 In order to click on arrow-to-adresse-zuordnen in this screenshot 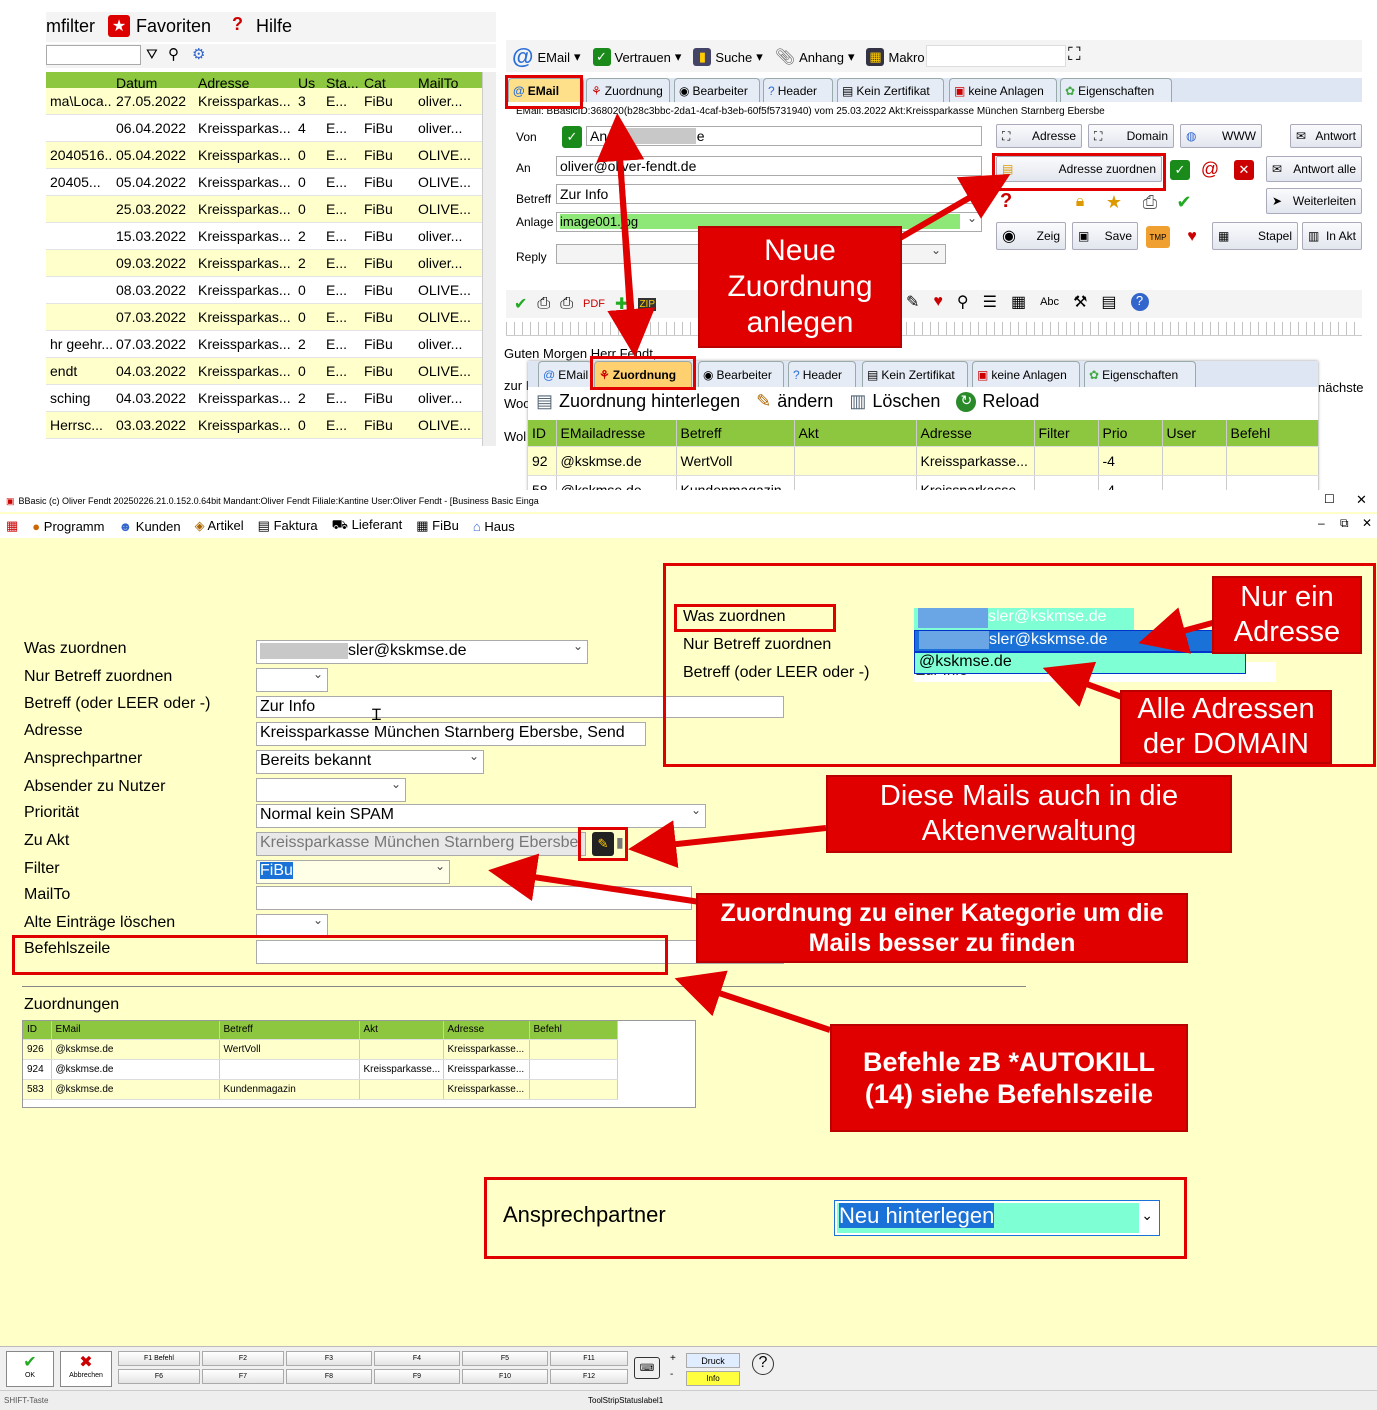, I will do `click(954, 207)`.